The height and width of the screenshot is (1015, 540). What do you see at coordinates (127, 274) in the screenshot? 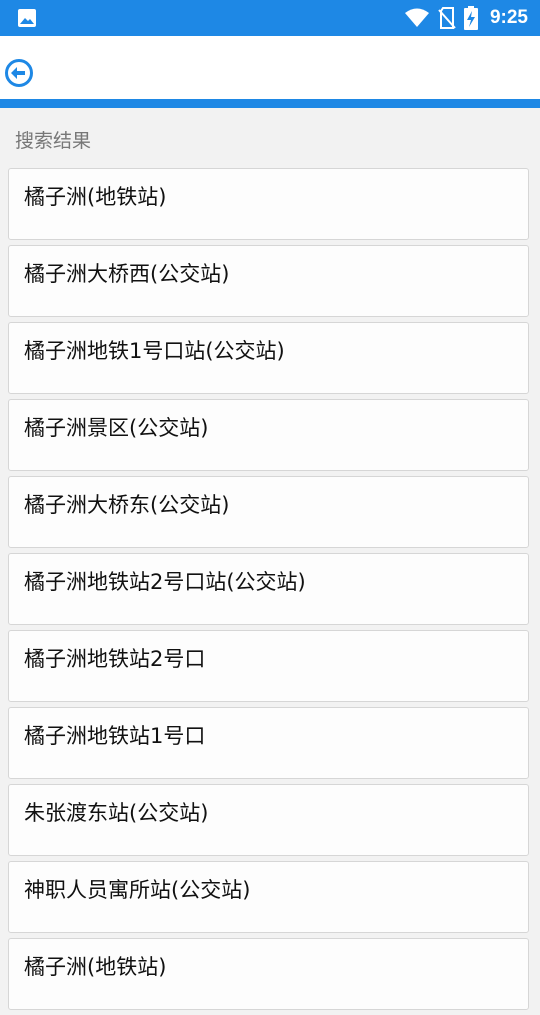
I see `result-label: 橘子洲大桥西(公交站)` at bounding box center [127, 274].